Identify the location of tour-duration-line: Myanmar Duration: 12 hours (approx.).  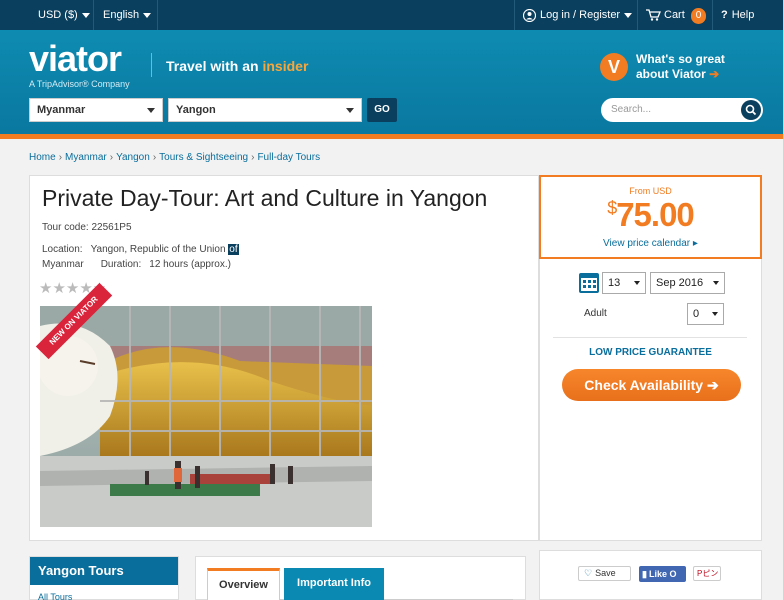
(136, 264).